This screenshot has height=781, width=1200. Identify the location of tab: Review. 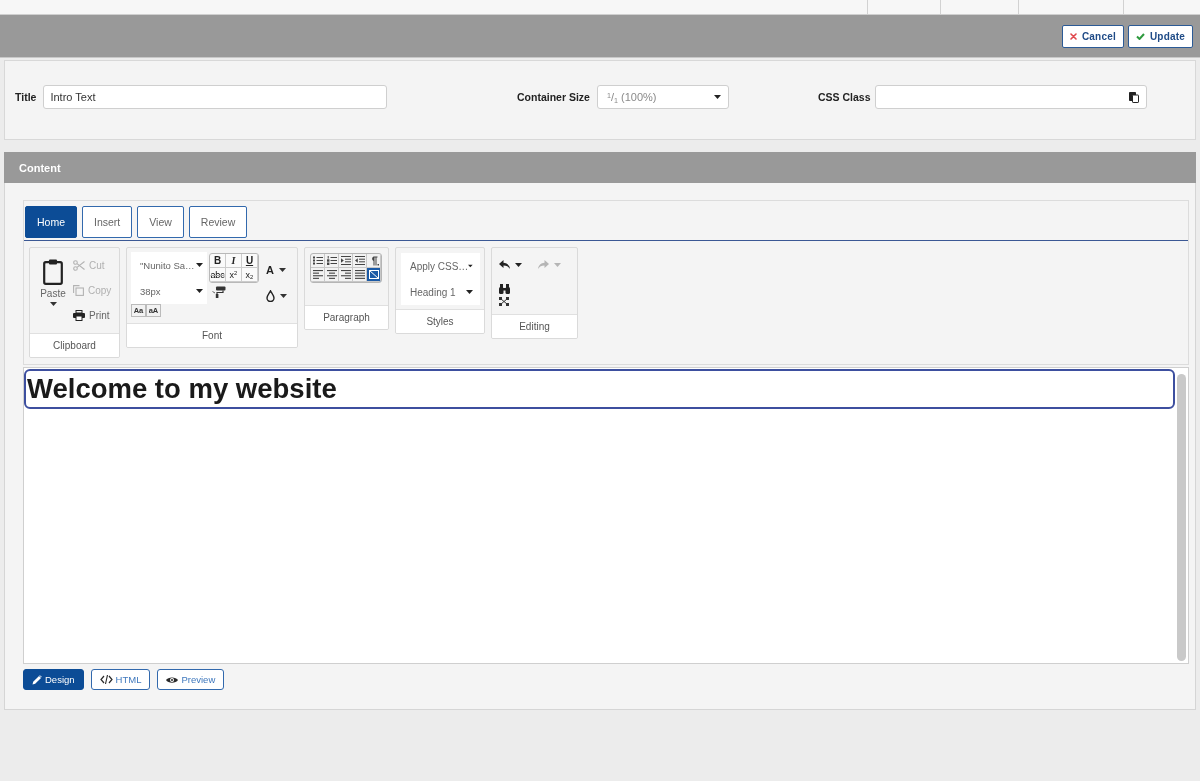
(218, 222).